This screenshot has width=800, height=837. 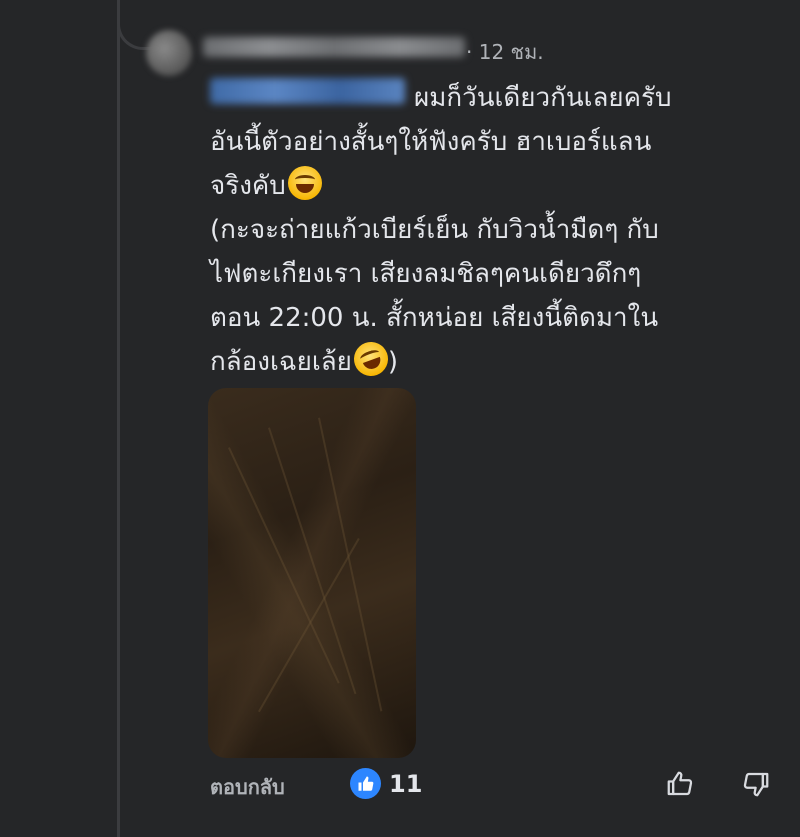 What do you see at coordinates (497, 360) in the screenshot?
I see `comment-line-7: กล้องเฉยเล้ย)` at bounding box center [497, 360].